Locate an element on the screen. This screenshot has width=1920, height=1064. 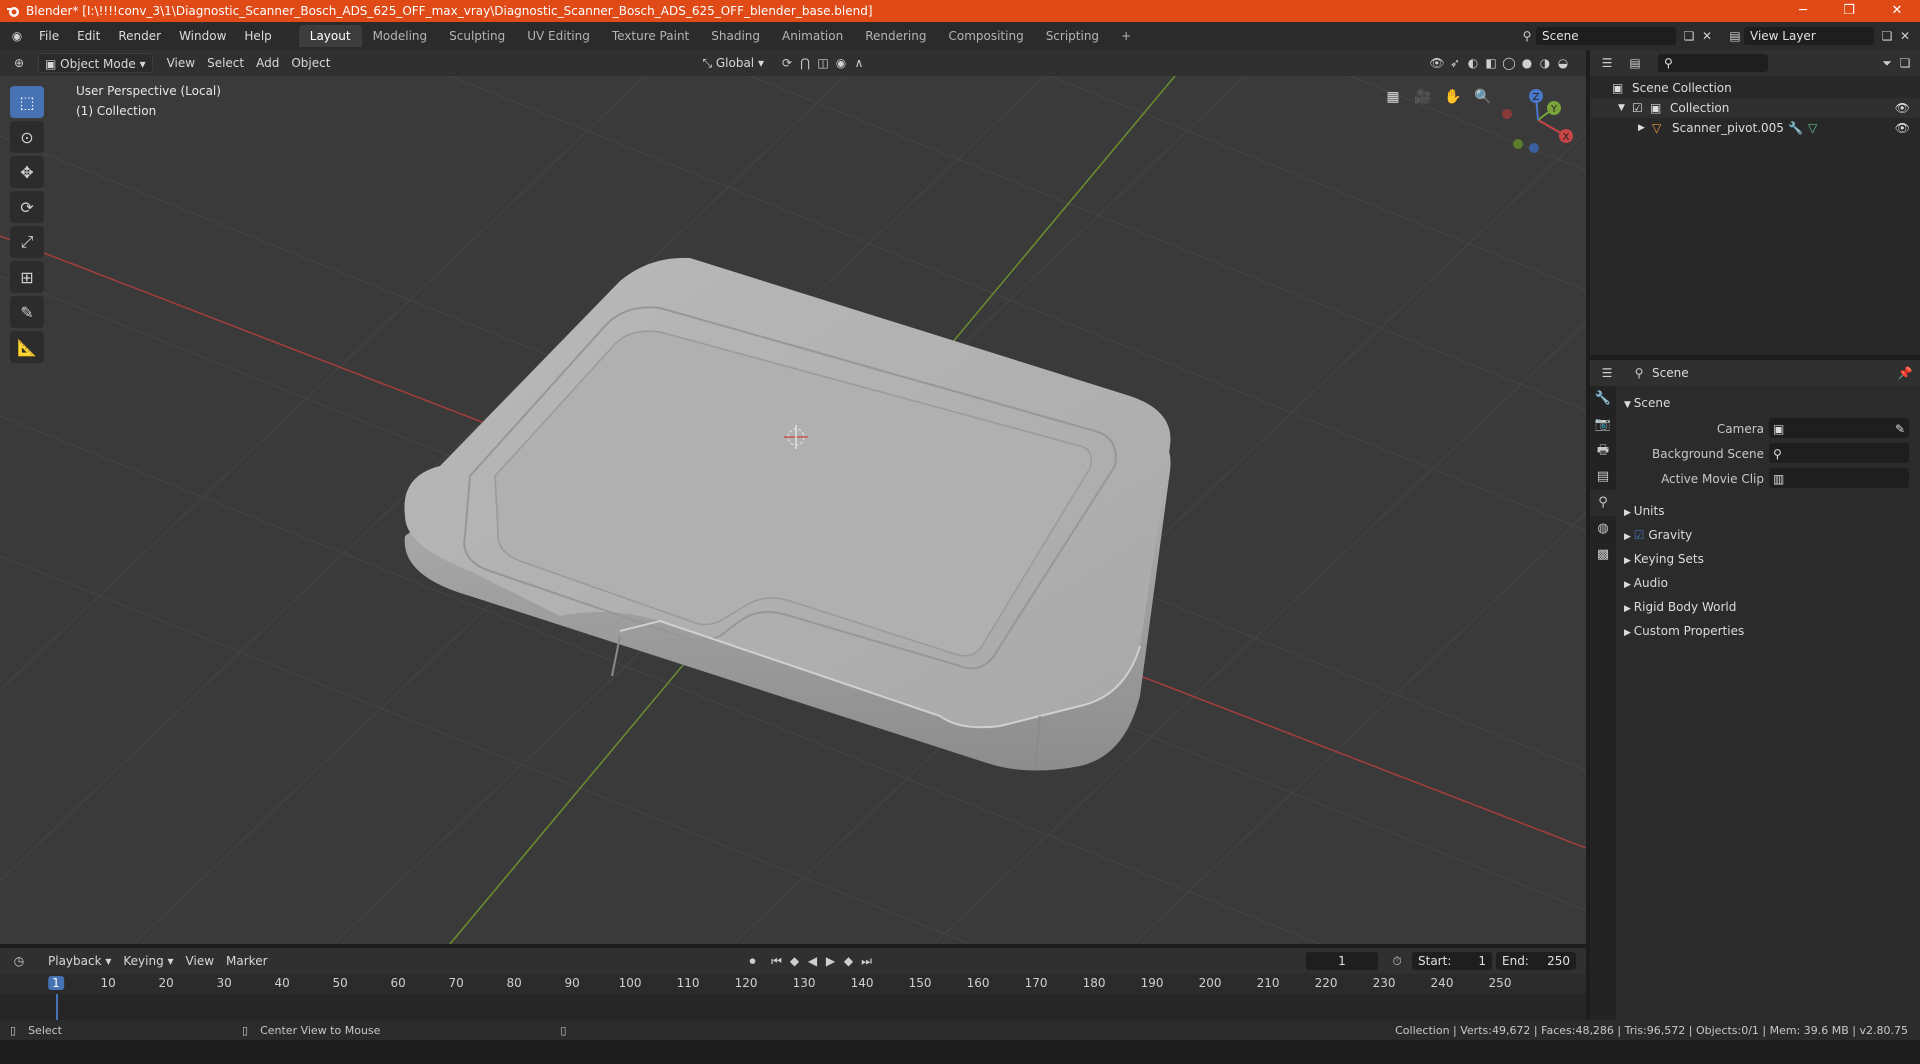
mesh-data-icon: ▽ is located at coordinates (1812, 128).